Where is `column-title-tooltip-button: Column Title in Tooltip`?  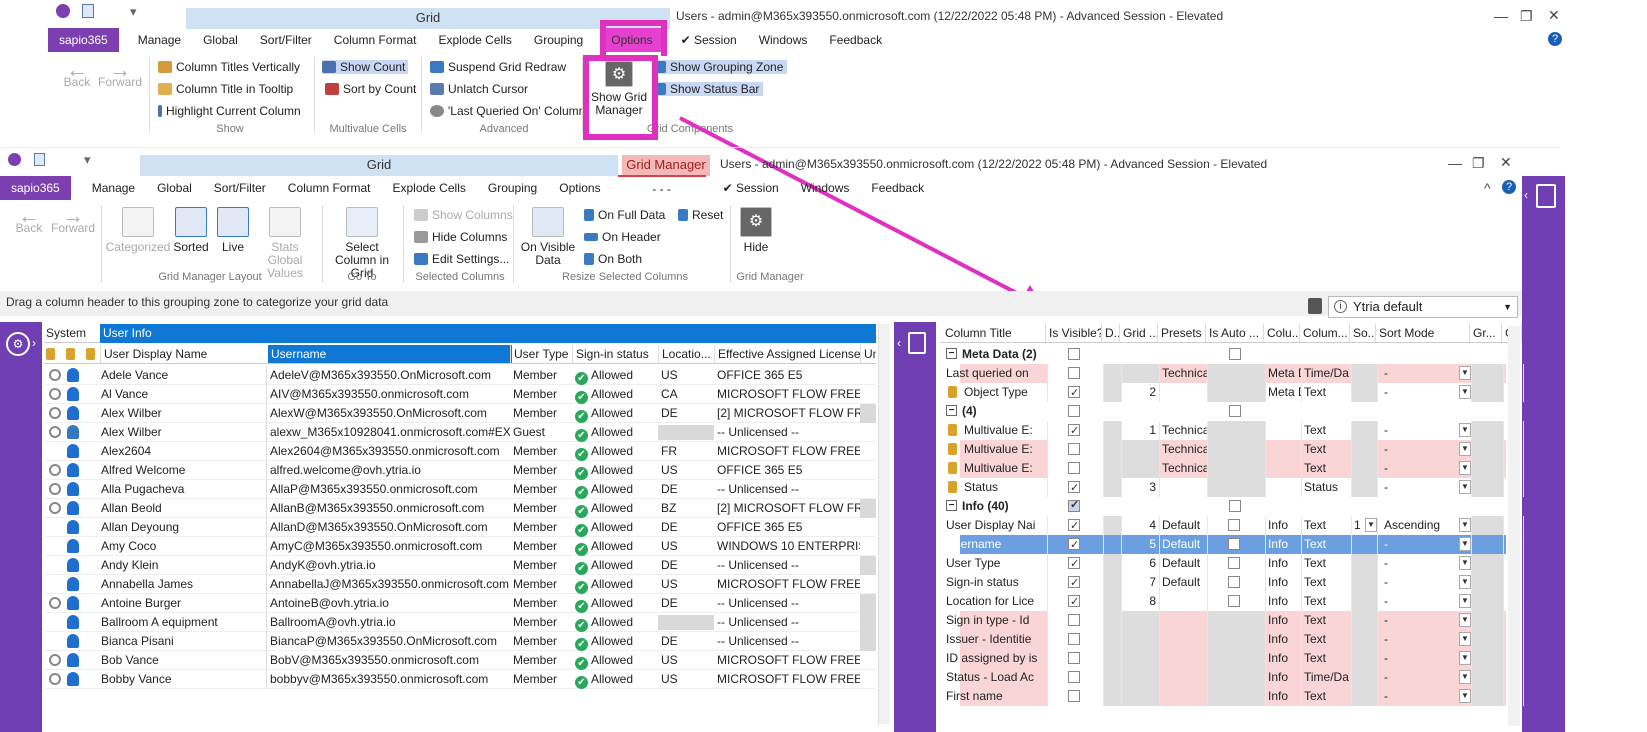 column-title-tooltip-button: Column Title in Tooltip is located at coordinates (225, 89).